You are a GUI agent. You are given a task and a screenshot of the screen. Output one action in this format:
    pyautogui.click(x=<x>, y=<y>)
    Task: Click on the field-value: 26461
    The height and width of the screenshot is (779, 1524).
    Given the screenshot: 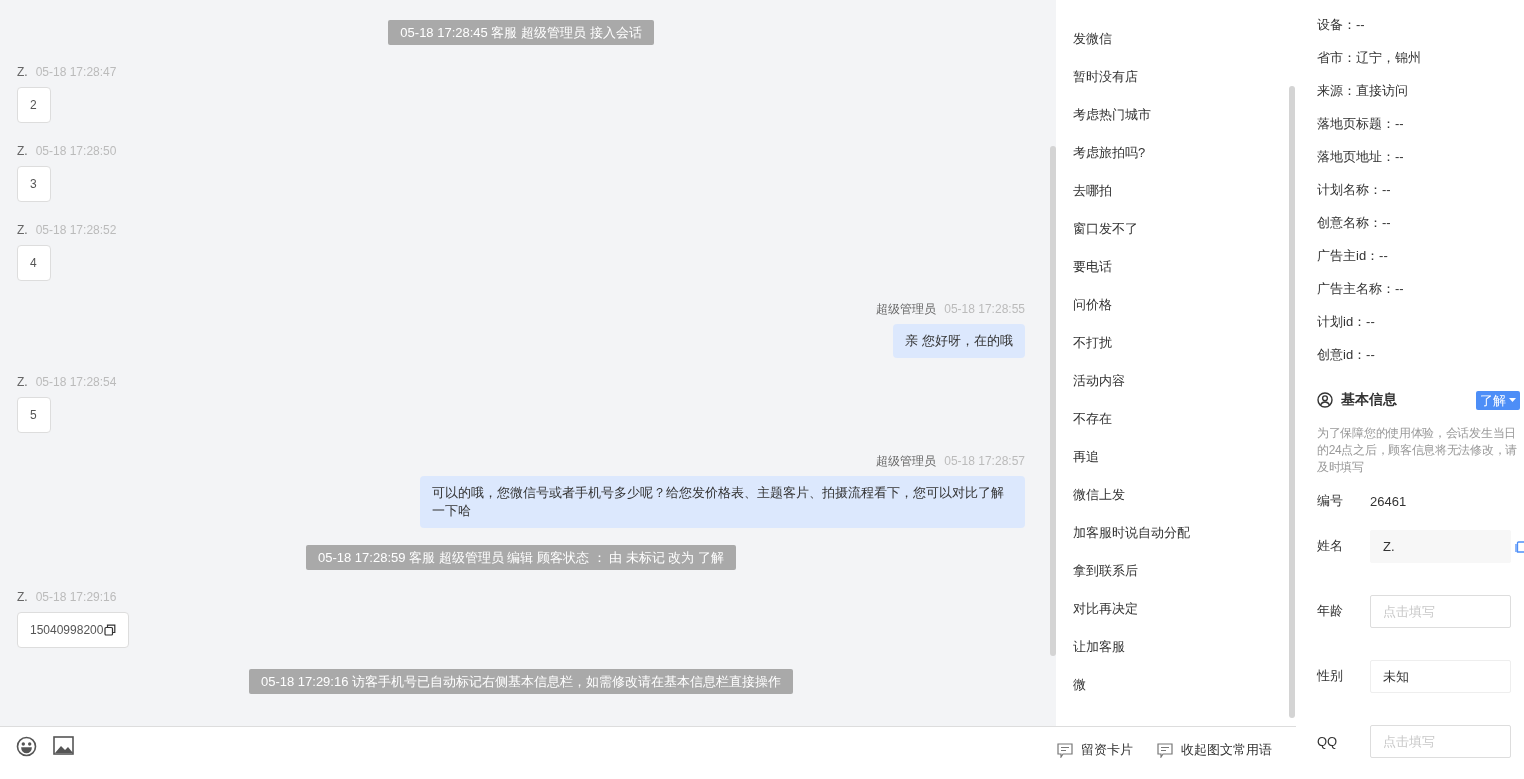 What is the action you would take?
    pyautogui.click(x=1388, y=501)
    